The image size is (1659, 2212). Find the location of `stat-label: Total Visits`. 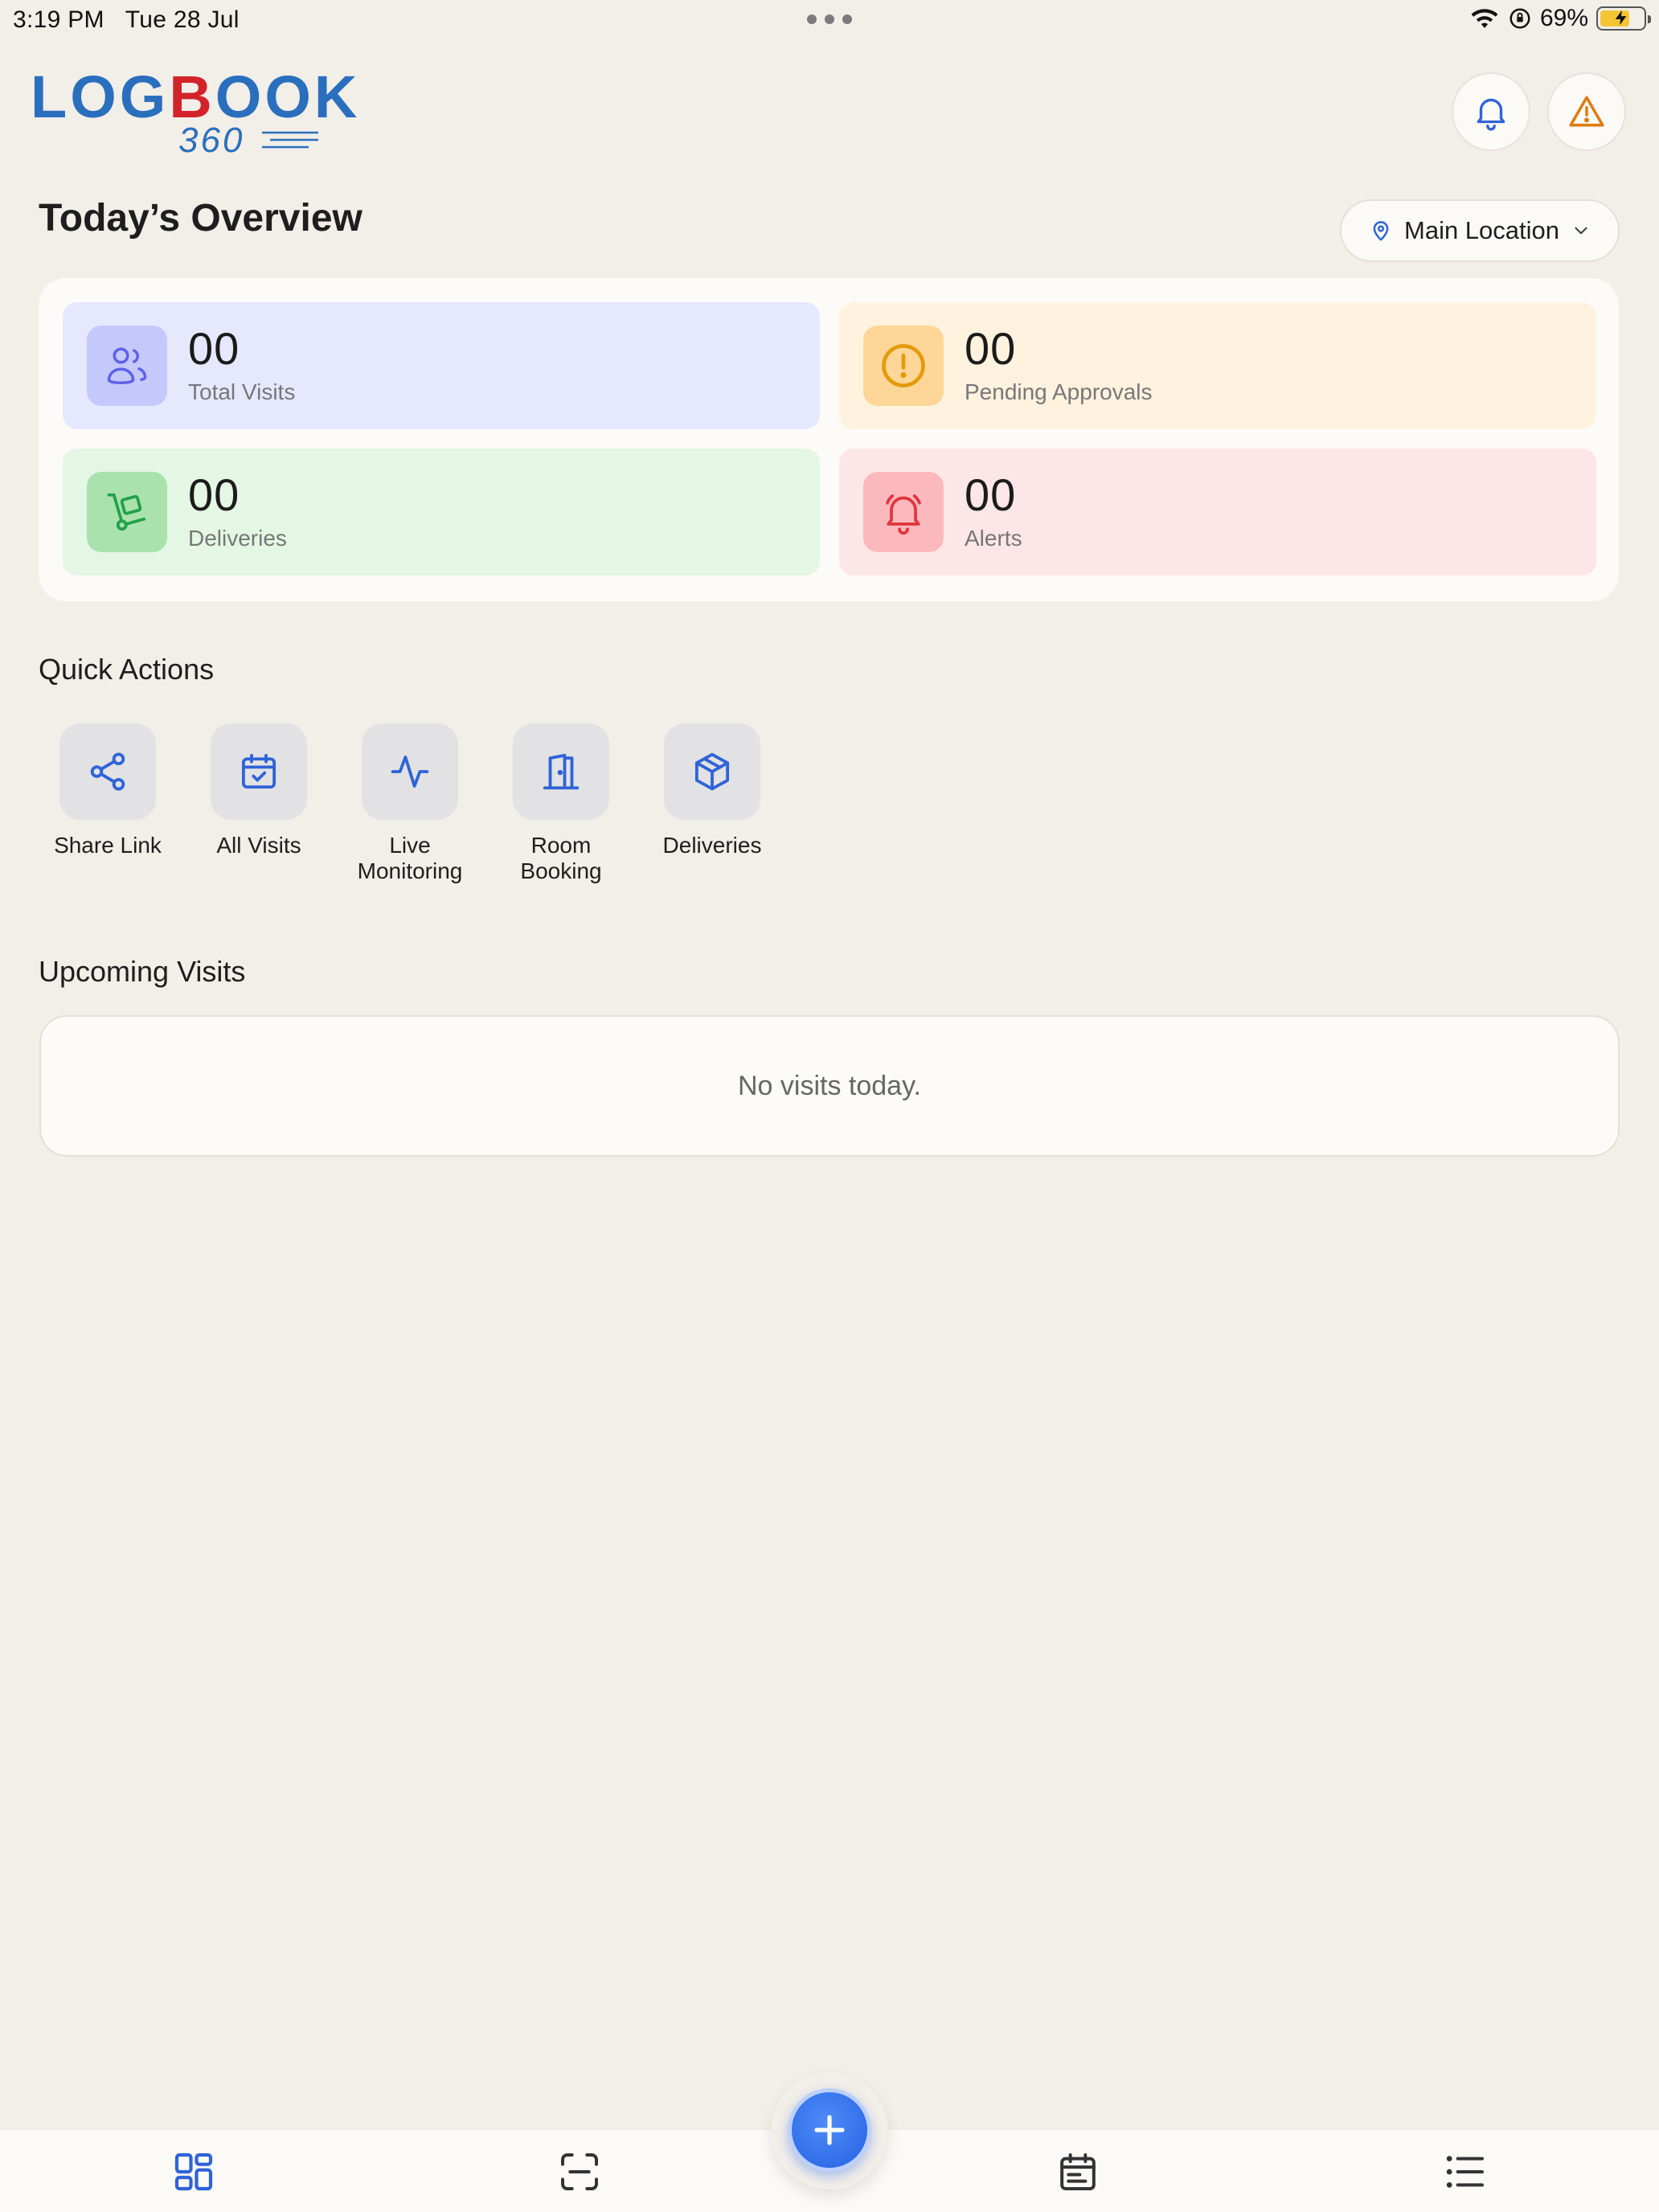

stat-label: Total Visits is located at coordinates (242, 391).